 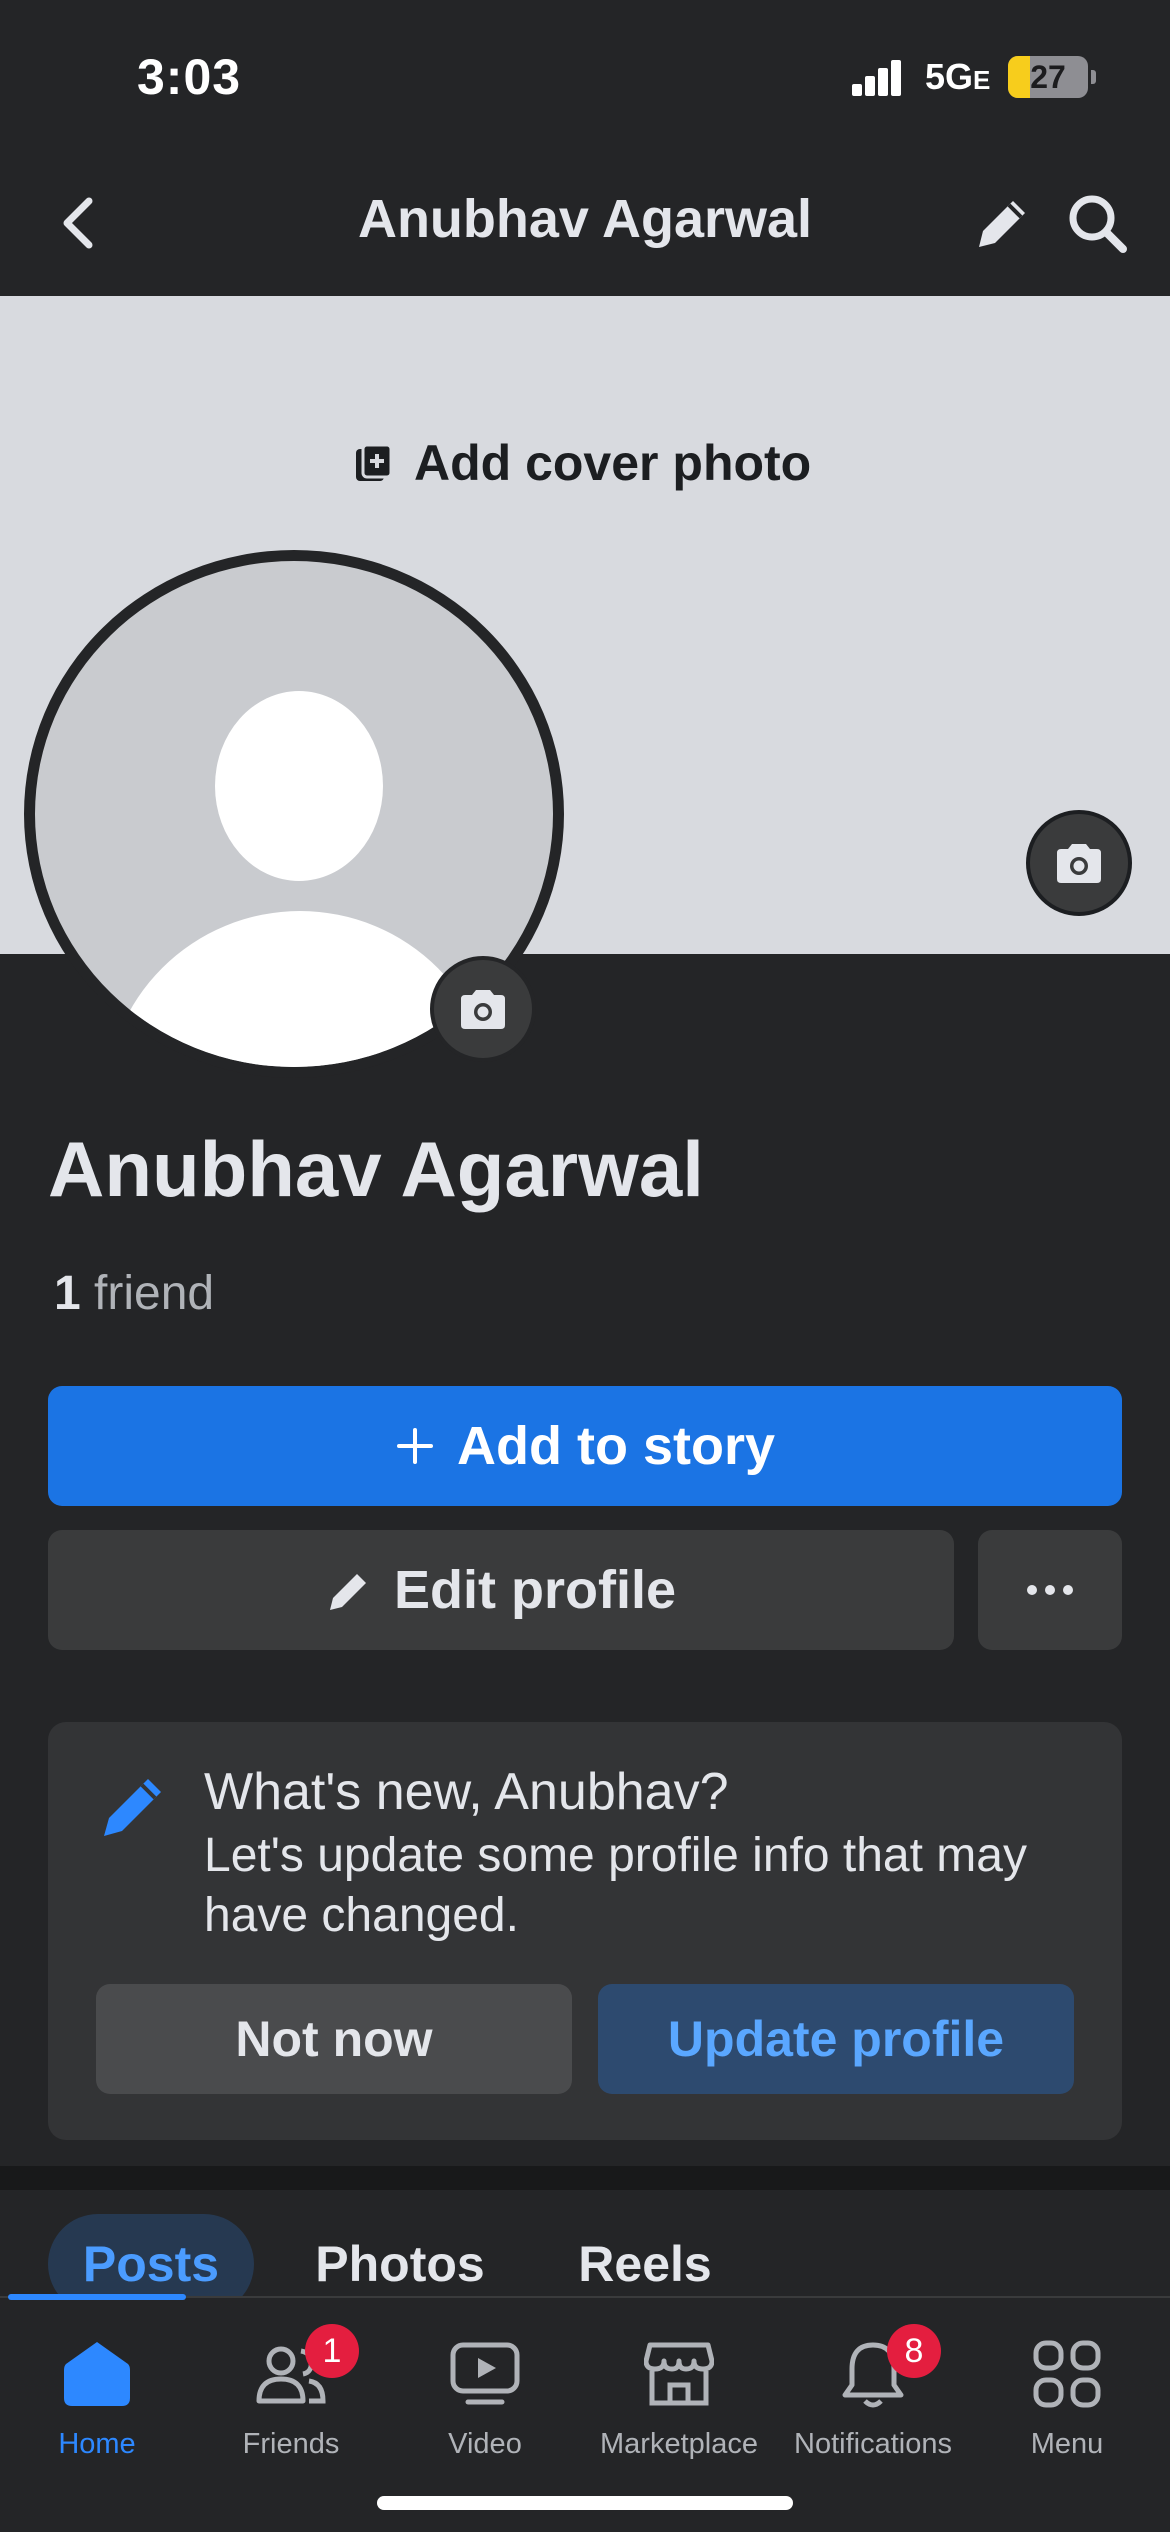 What do you see at coordinates (585, 223) in the screenshot?
I see `nav-header: Anubhav Agarwal` at bounding box center [585, 223].